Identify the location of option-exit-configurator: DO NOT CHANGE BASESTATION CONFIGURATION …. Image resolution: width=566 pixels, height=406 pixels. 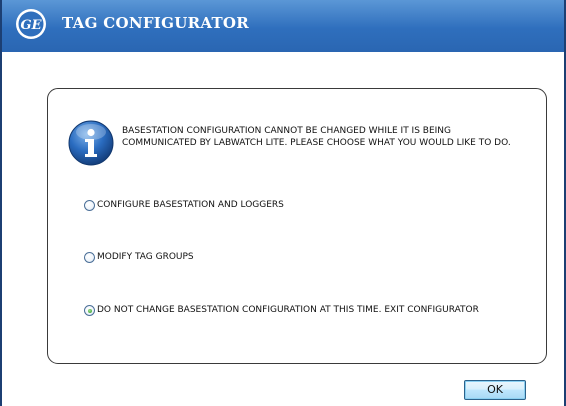
(289, 311).